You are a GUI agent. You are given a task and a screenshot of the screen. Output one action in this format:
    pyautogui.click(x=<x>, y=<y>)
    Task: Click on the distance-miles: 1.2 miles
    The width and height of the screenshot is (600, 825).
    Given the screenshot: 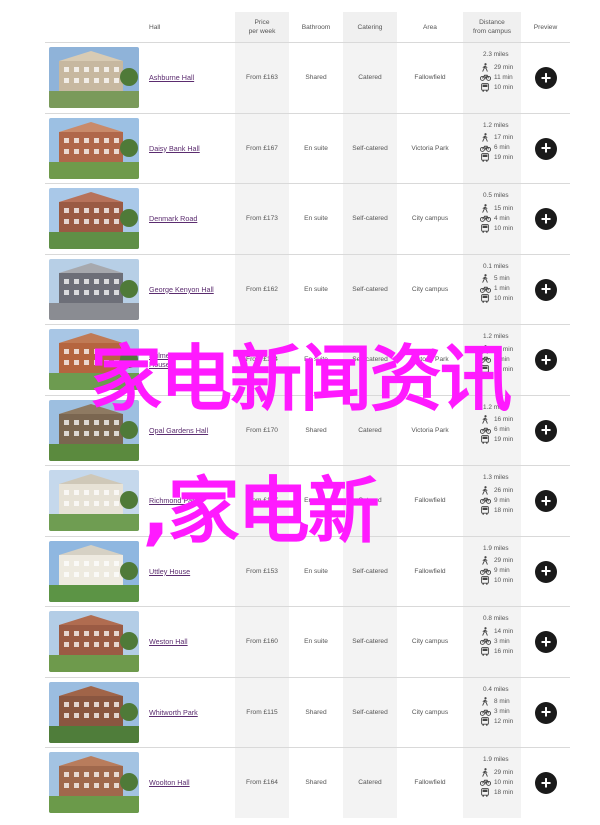 What is the action you would take?
    pyautogui.click(x=496, y=125)
    